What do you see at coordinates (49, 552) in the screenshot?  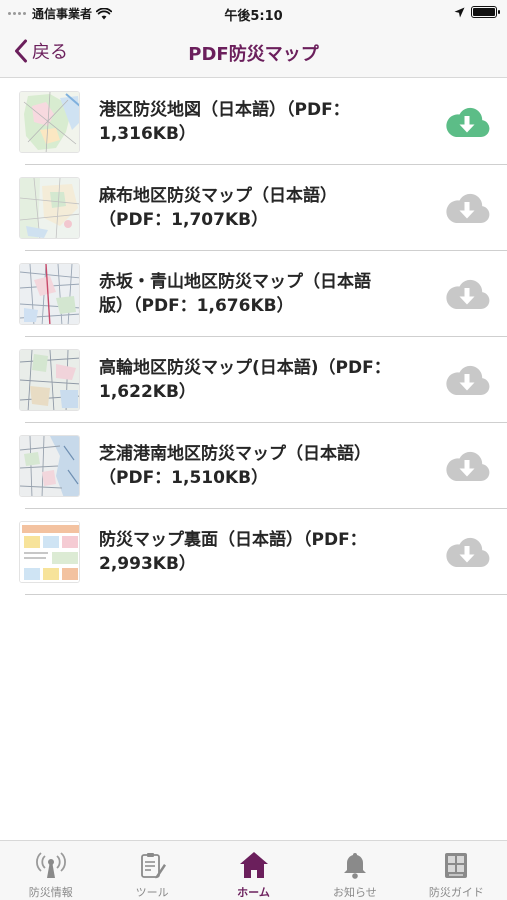 I see `leaflet-thumbnail` at bounding box center [49, 552].